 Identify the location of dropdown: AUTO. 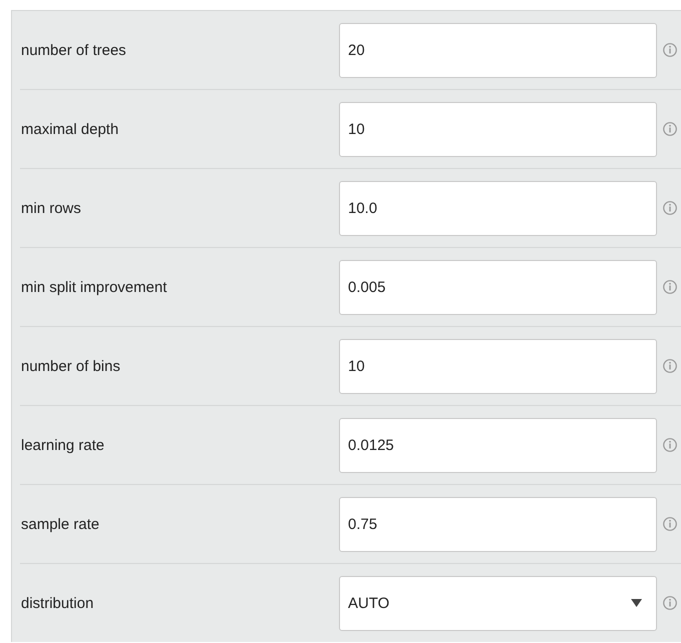
(498, 603).